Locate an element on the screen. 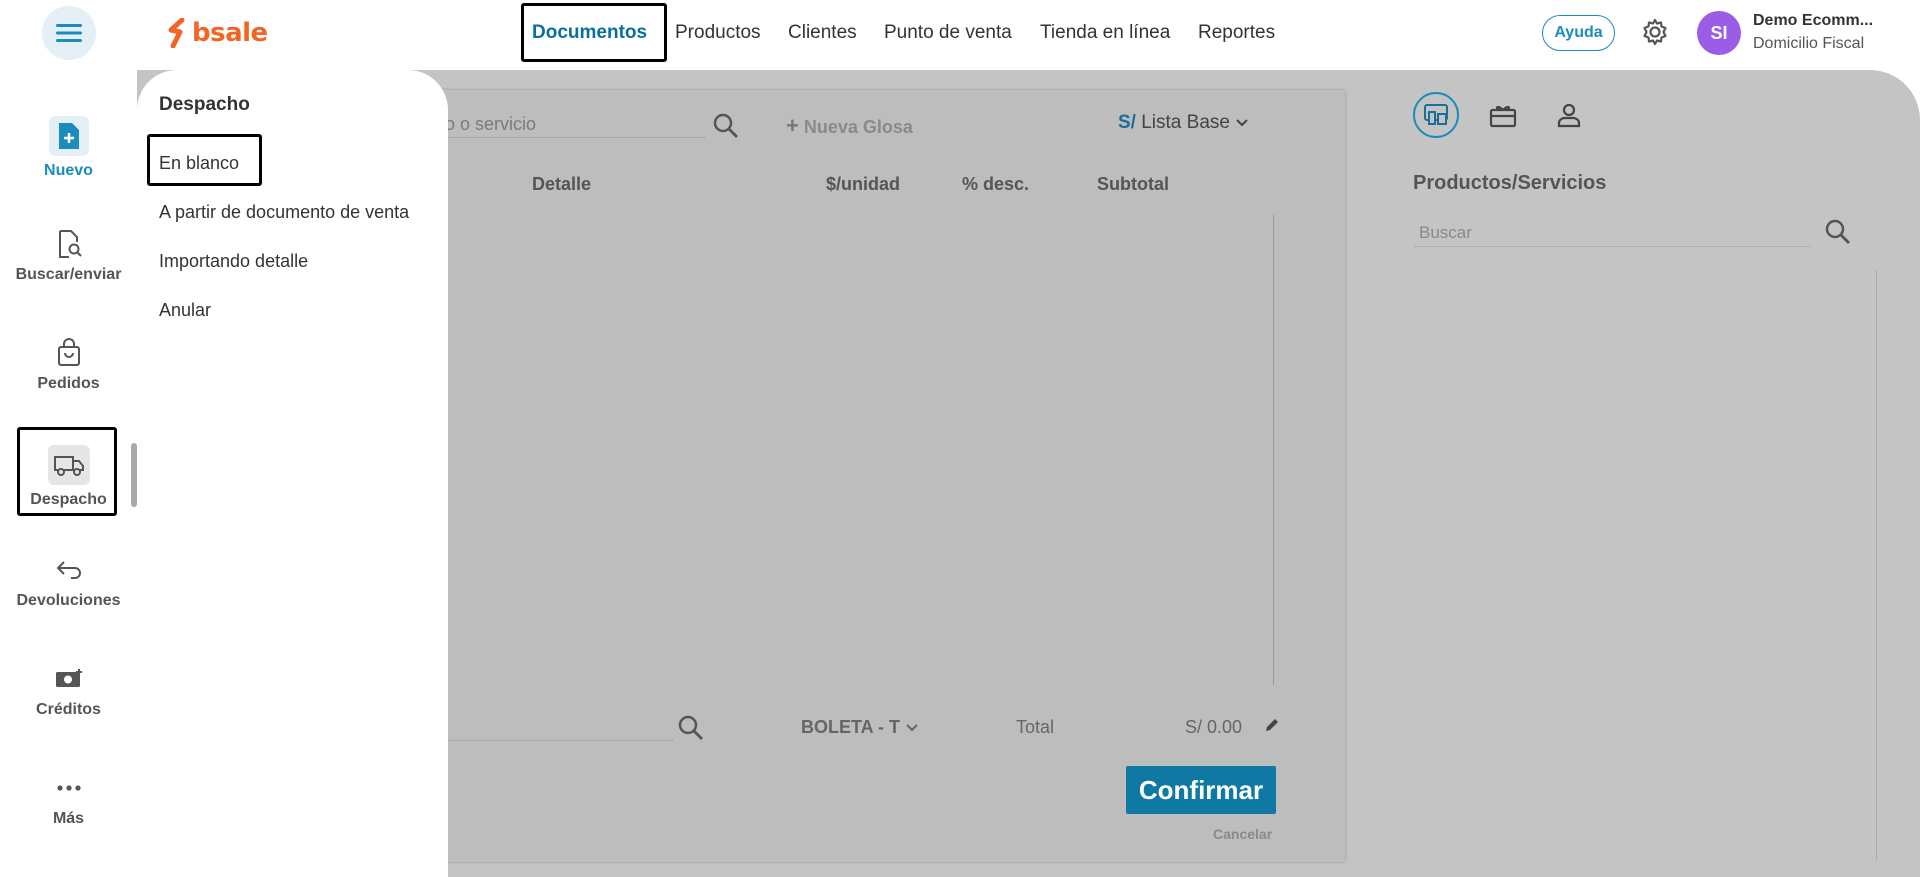  menu-toggle-button is located at coordinates (69, 33).